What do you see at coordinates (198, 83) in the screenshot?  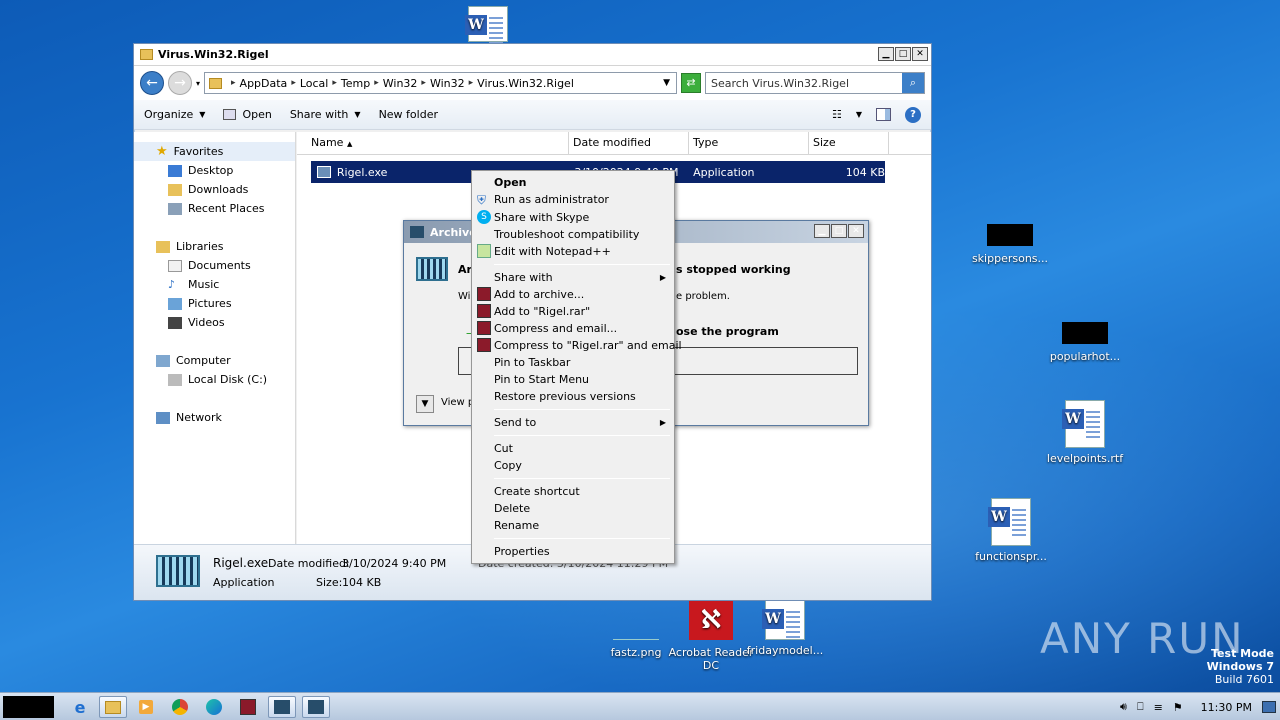 I see `recent-pages-chevron-icon: ▾` at bounding box center [198, 83].